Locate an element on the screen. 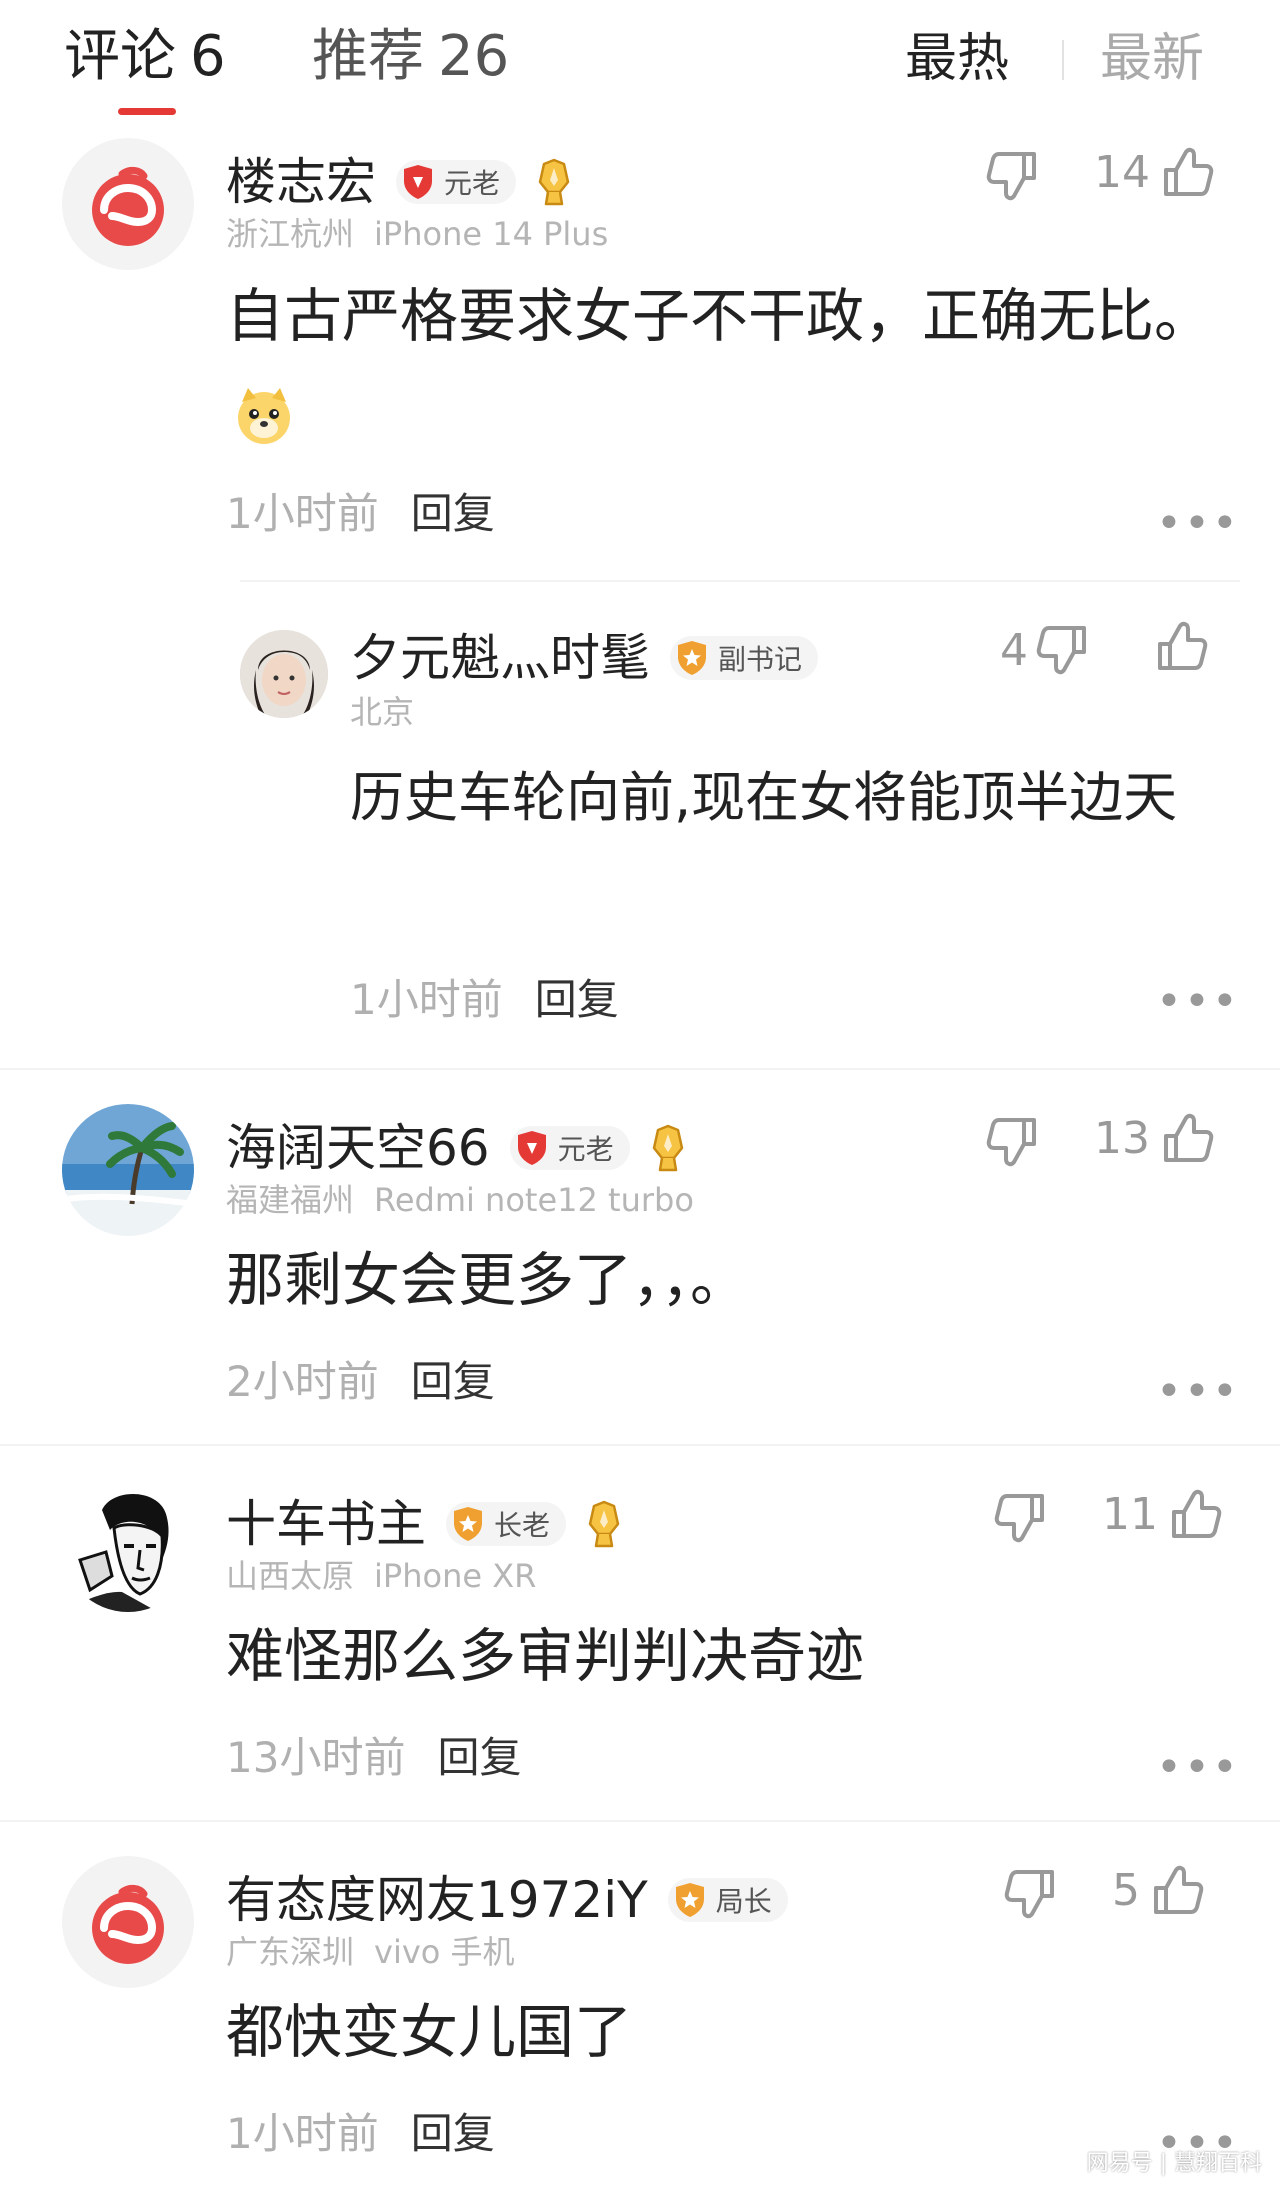  like-count: 14 is located at coordinates (1122, 172).